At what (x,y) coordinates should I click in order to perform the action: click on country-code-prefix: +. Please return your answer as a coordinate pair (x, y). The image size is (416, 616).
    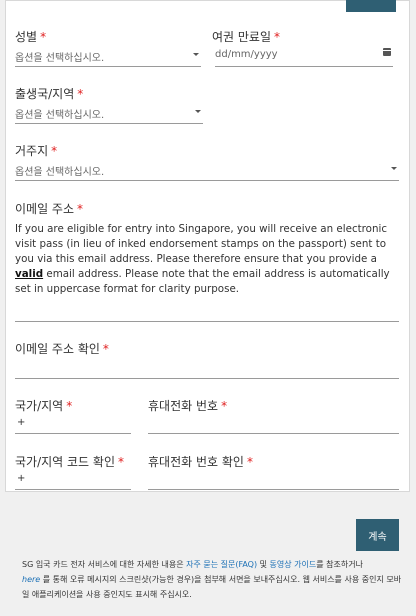
    Looking at the image, I should click on (21, 422).